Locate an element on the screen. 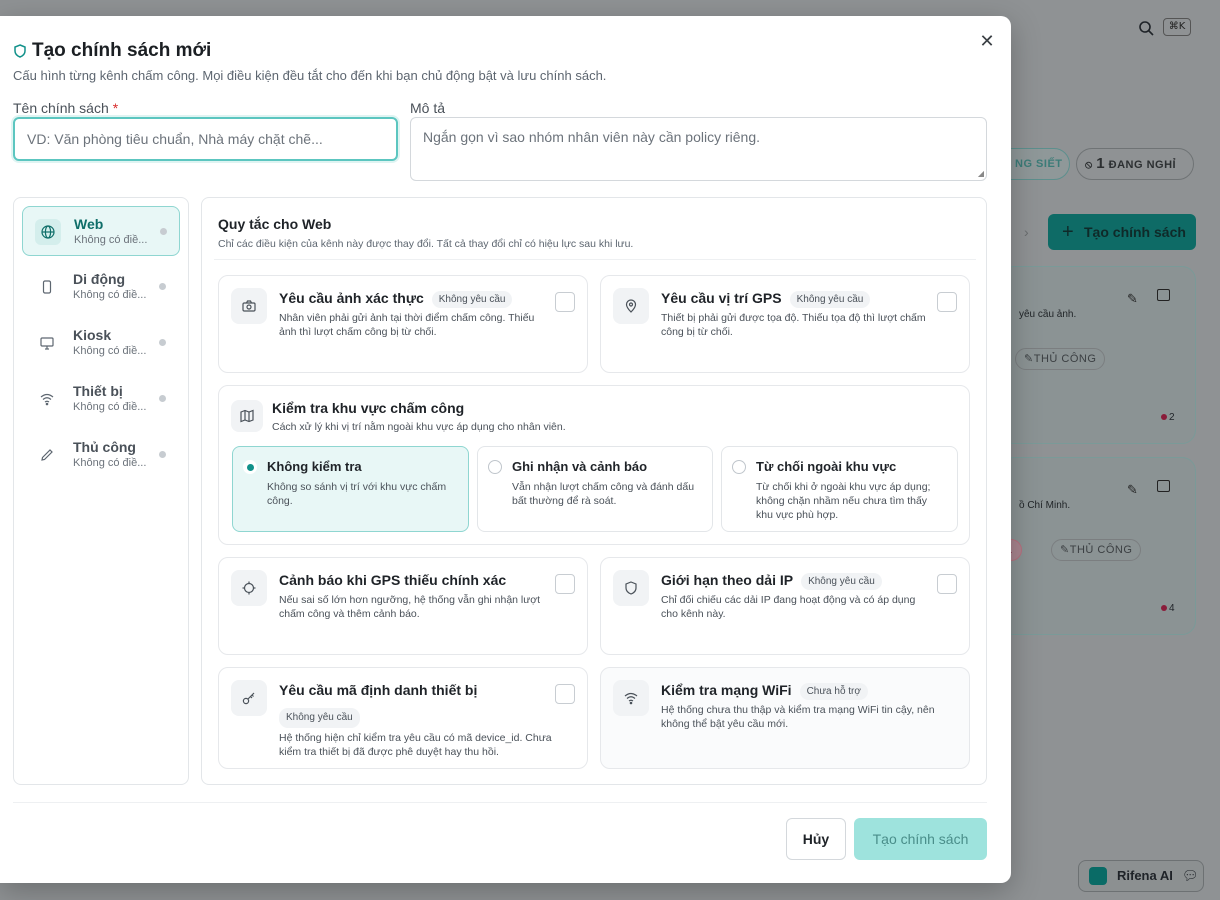  gps-checkbox is located at coordinates (947, 302).